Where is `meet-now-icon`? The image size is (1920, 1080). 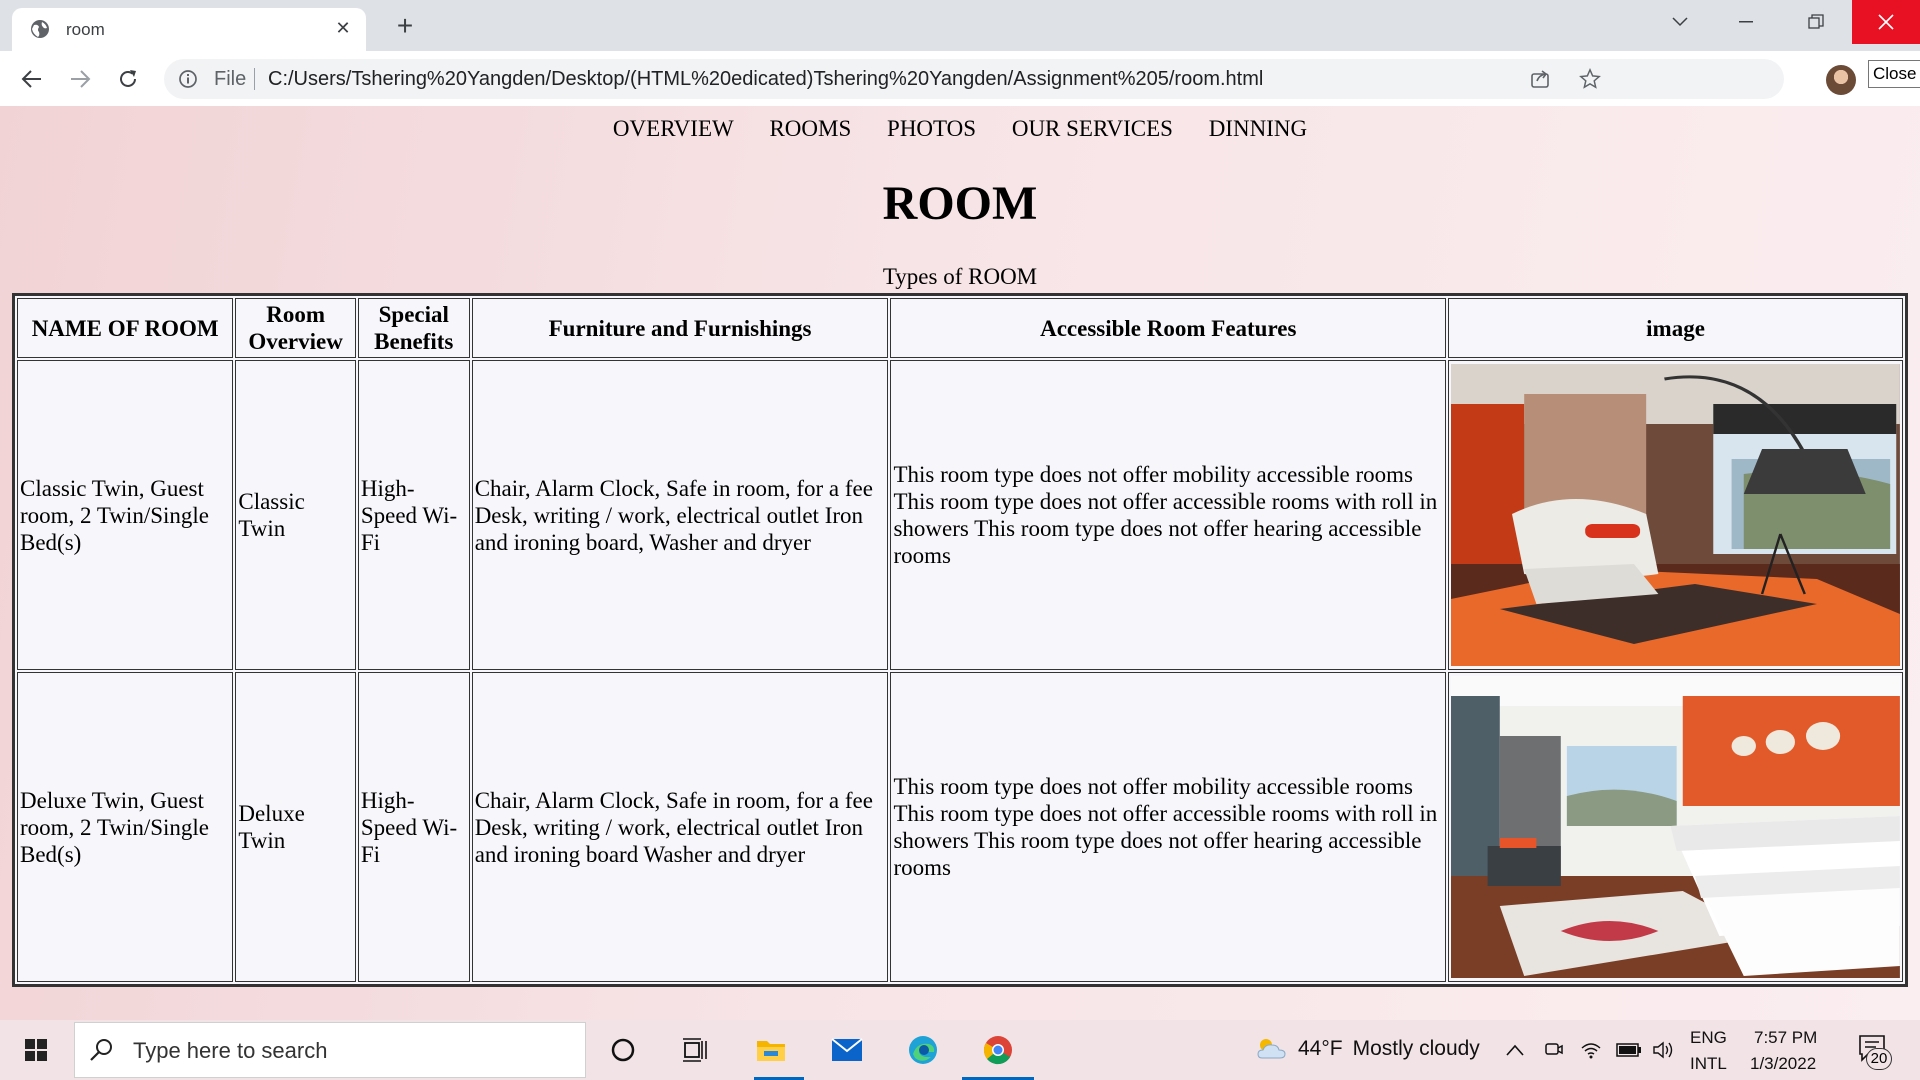
meet-now-icon is located at coordinates (1553, 1050).